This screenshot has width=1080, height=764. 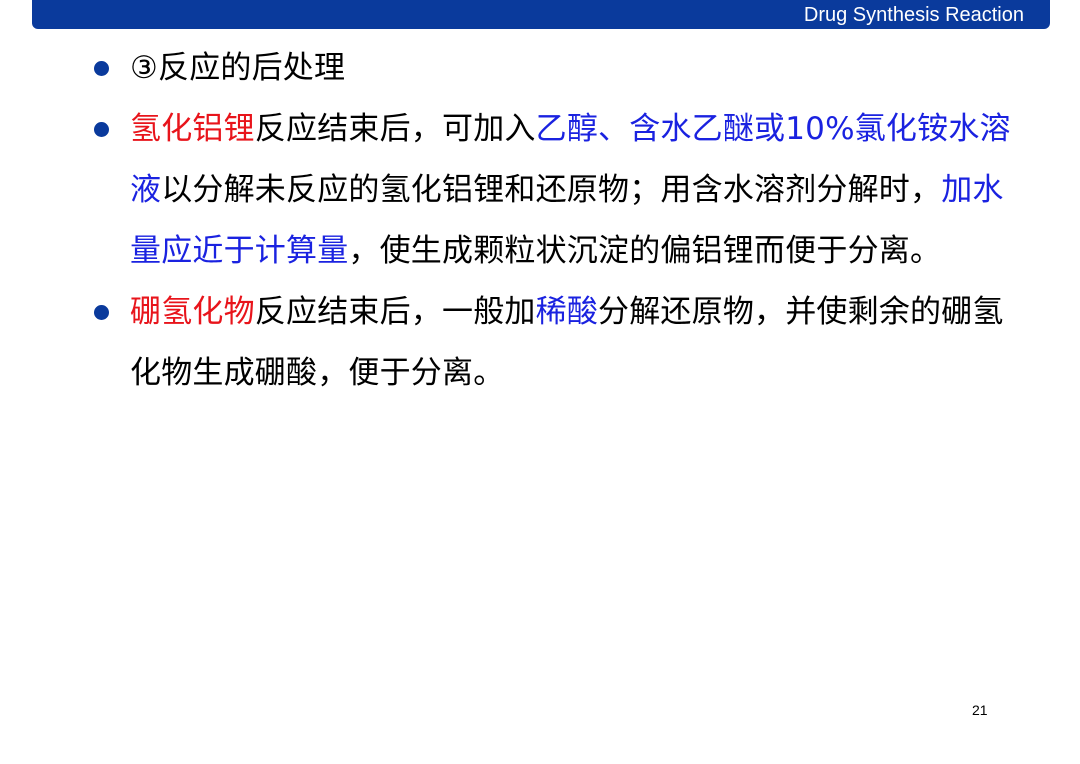 What do you see at coordinates (395, 312) in the screenshot?
I see `bullet-text: 反应结束后，一般加` at bounding box center [395, 312].